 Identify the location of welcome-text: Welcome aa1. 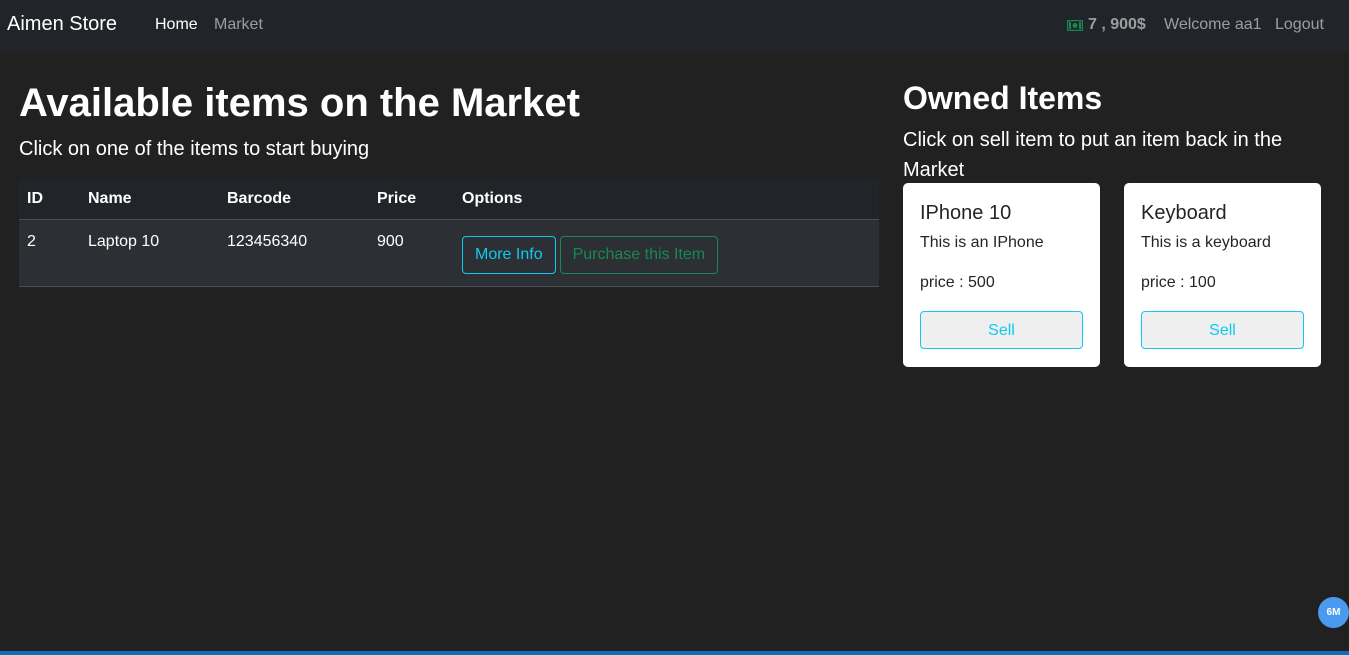
(1213, 24).